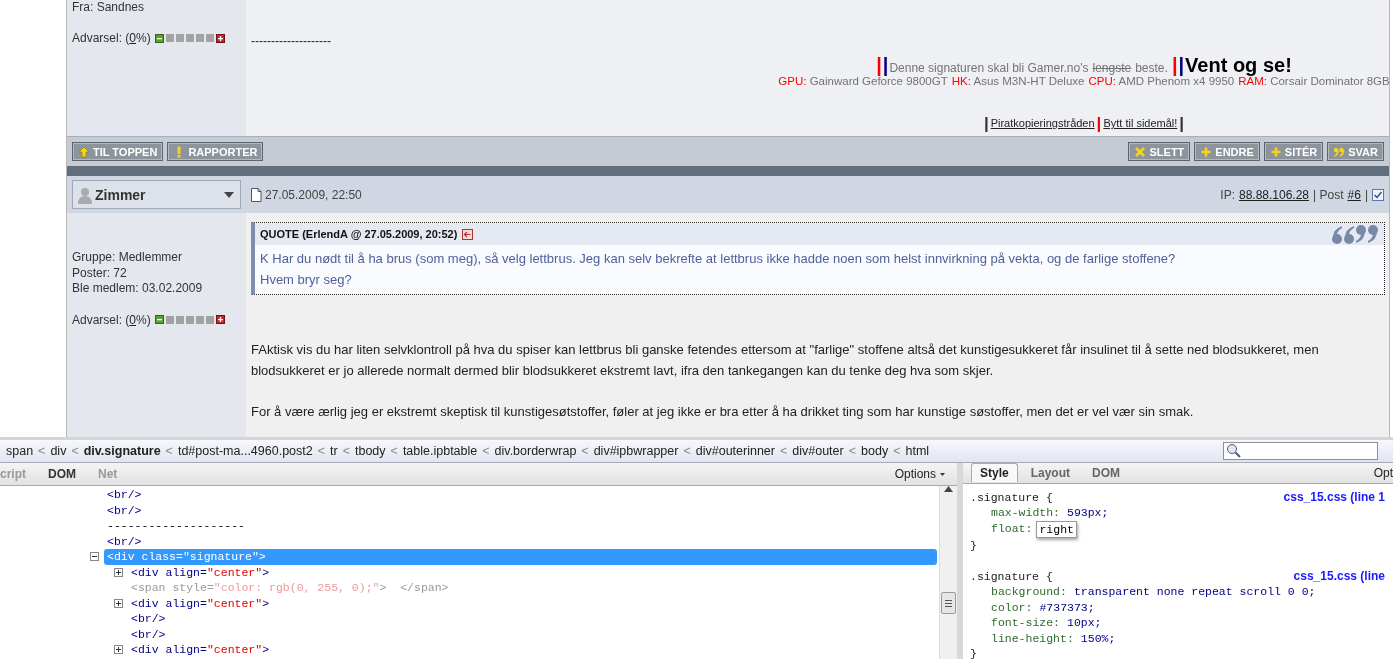 This screenshot has width=1393, height=659. I want to click on user-info-text: Fra: Sandnes, so click(109, 7).